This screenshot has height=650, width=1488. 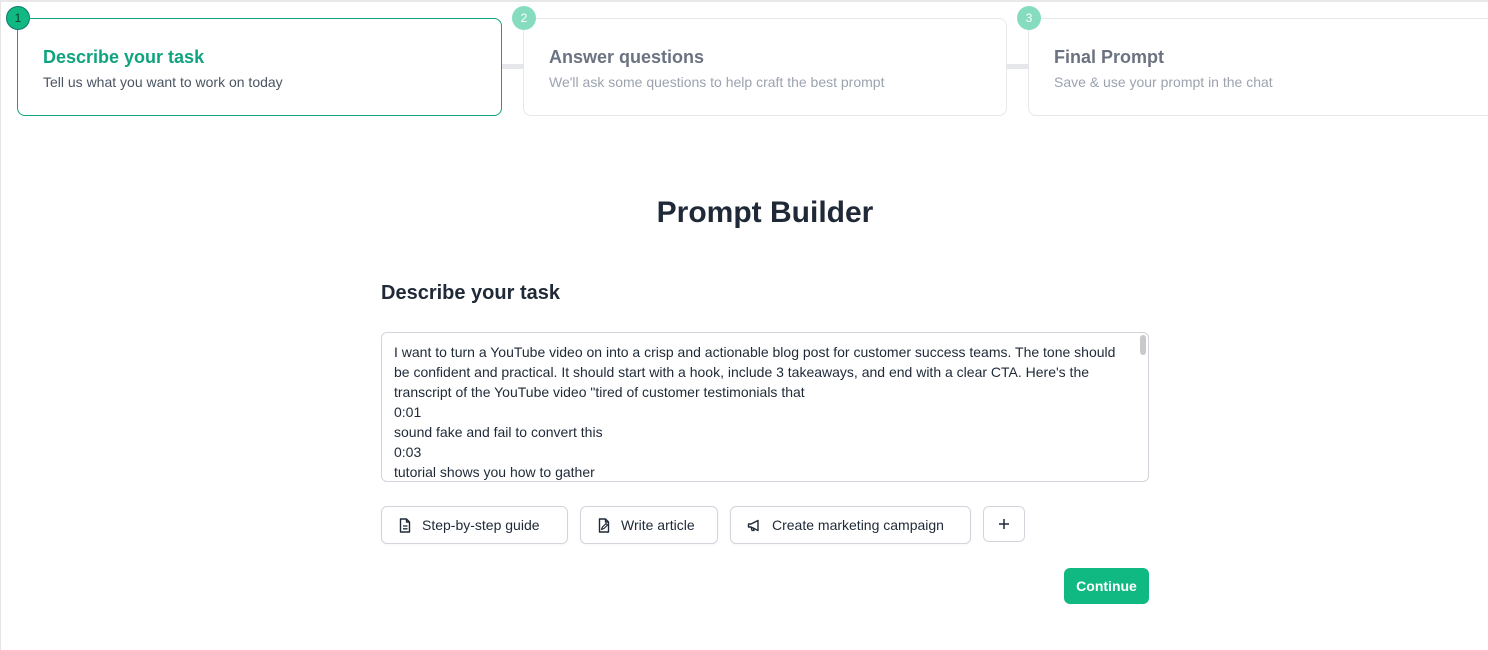 I want to click on step-subtitle: Save & use your prompt in the chat, so click(x=1163, y=82).